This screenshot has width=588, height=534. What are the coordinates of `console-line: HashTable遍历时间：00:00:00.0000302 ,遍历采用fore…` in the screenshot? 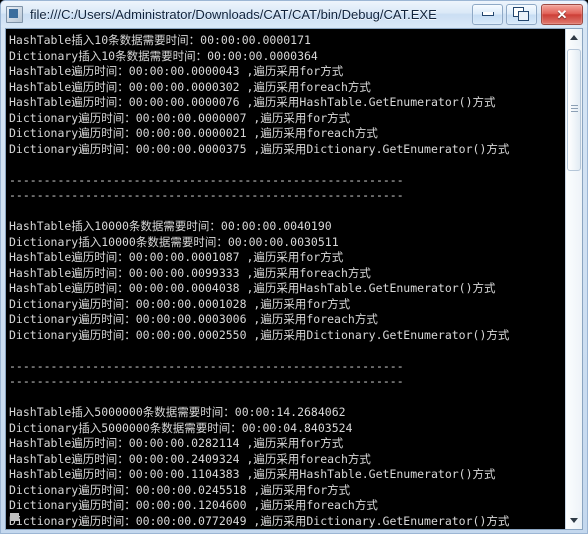 It's located at (190, 86).